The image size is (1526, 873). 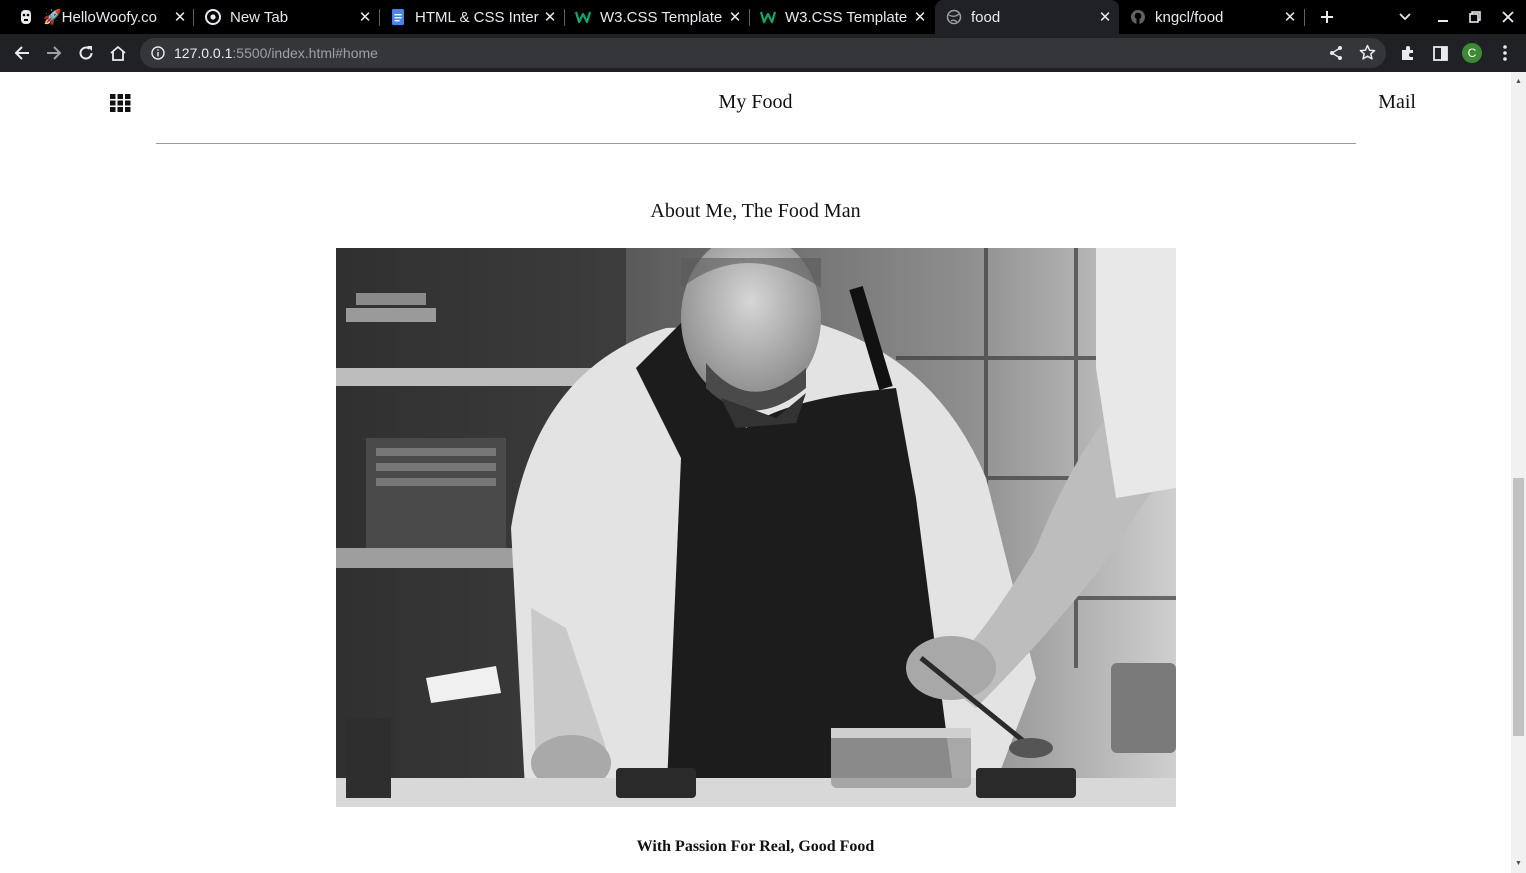 What do you see at coordinates (755, 211) in the screenshot?
I see `about-heading: About Me, The Food Man` at bounding box center [755, 211].